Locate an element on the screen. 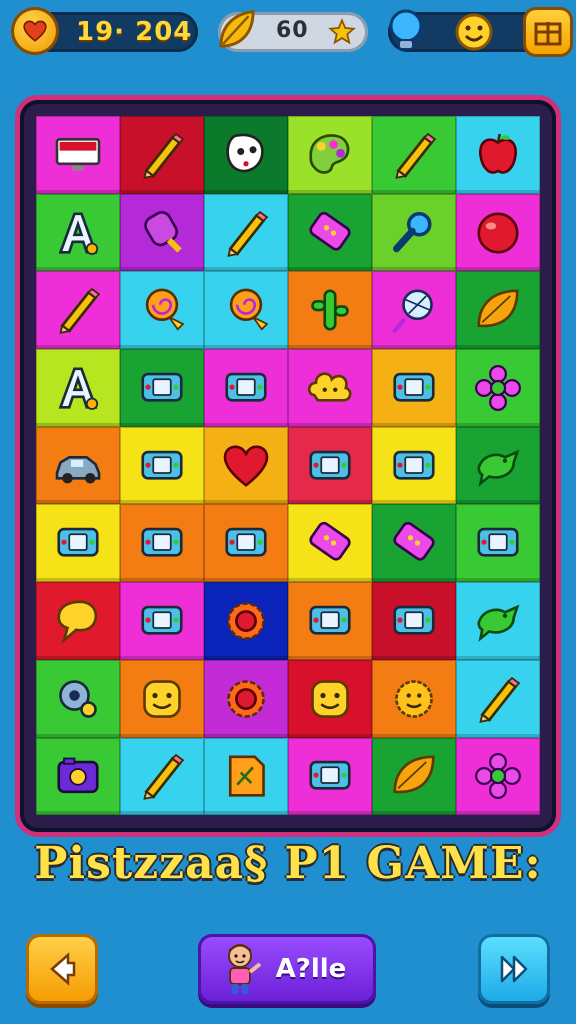  hud-bar: 19· 204 60 is located at coordinates (288, 33).